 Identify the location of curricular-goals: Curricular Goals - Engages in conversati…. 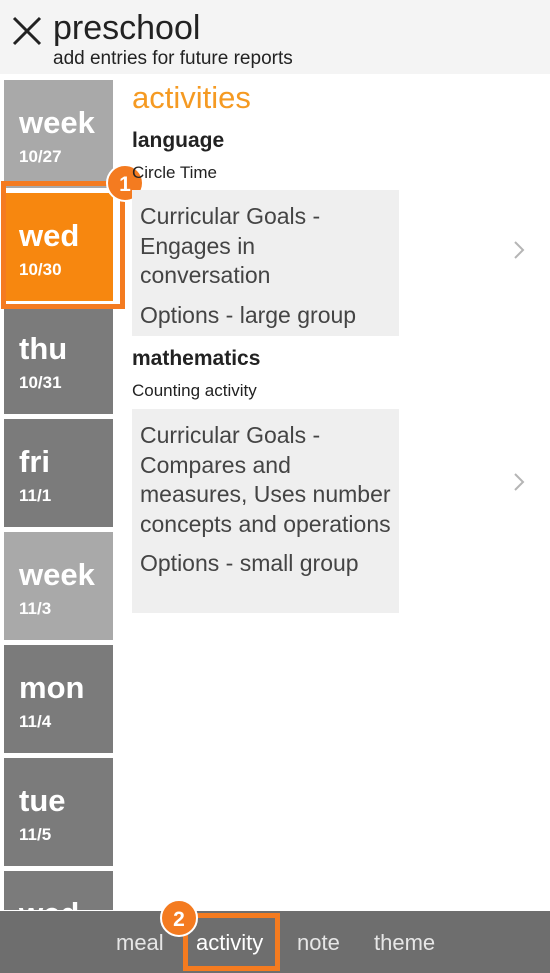
(230, 245).